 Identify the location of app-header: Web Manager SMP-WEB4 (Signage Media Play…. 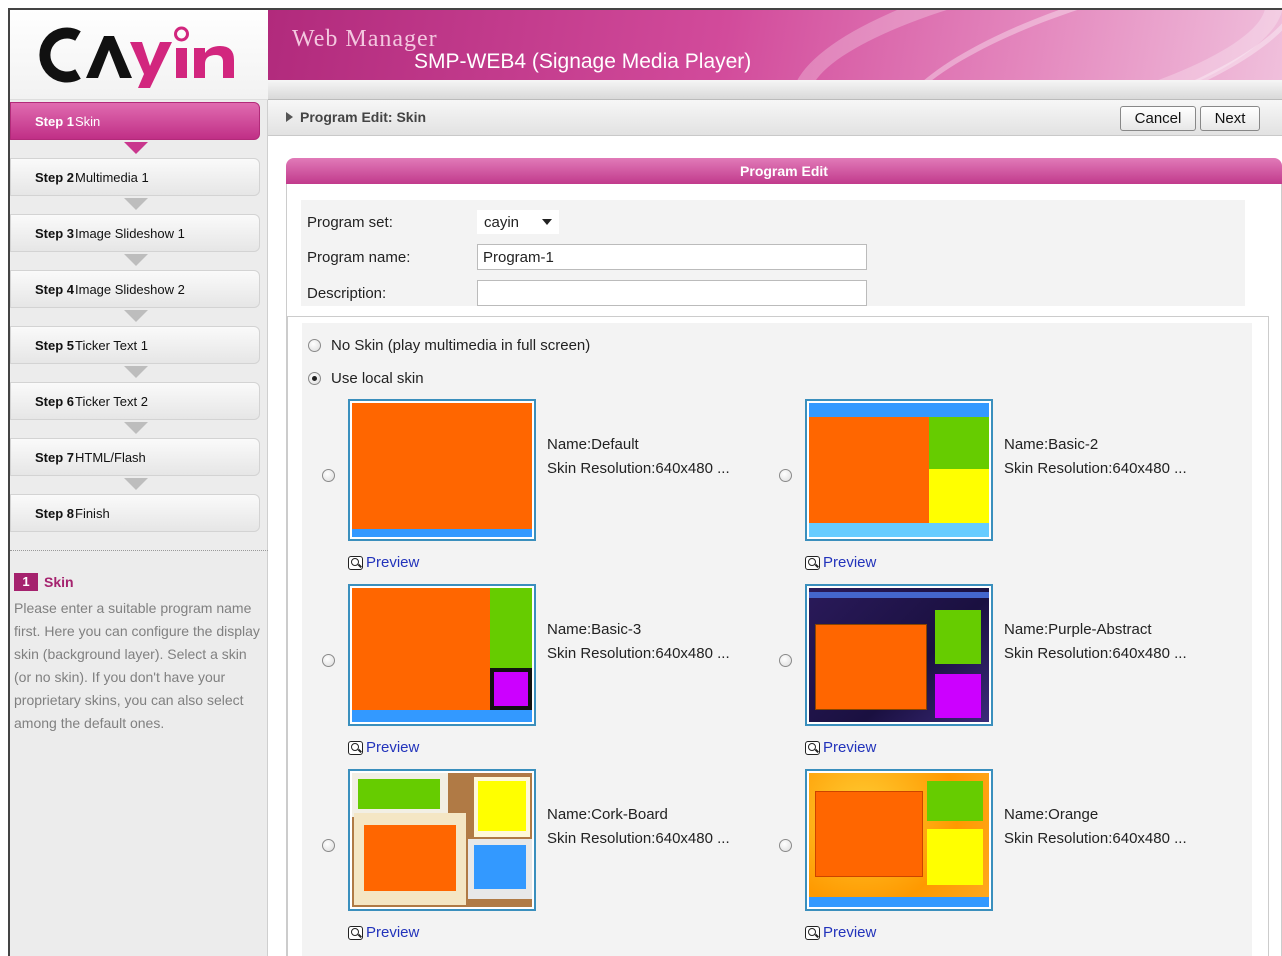
(775, 45).